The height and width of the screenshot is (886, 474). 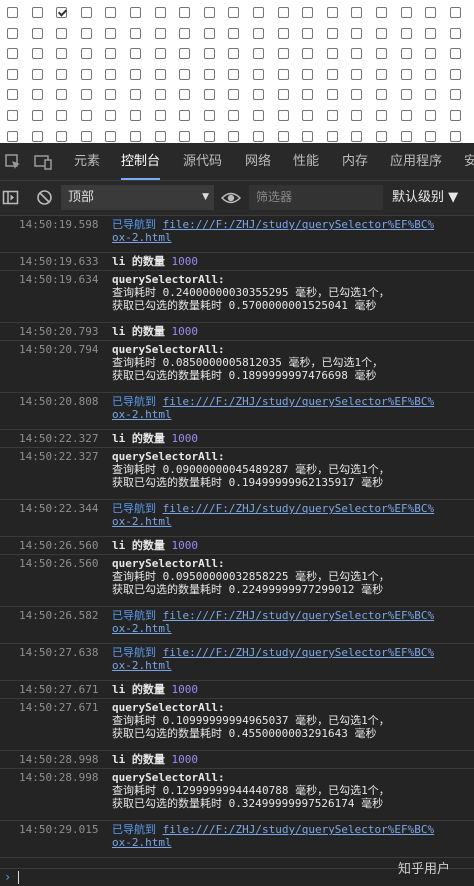 I want to click on tab-4: 性能, so click(x=306, y=161).